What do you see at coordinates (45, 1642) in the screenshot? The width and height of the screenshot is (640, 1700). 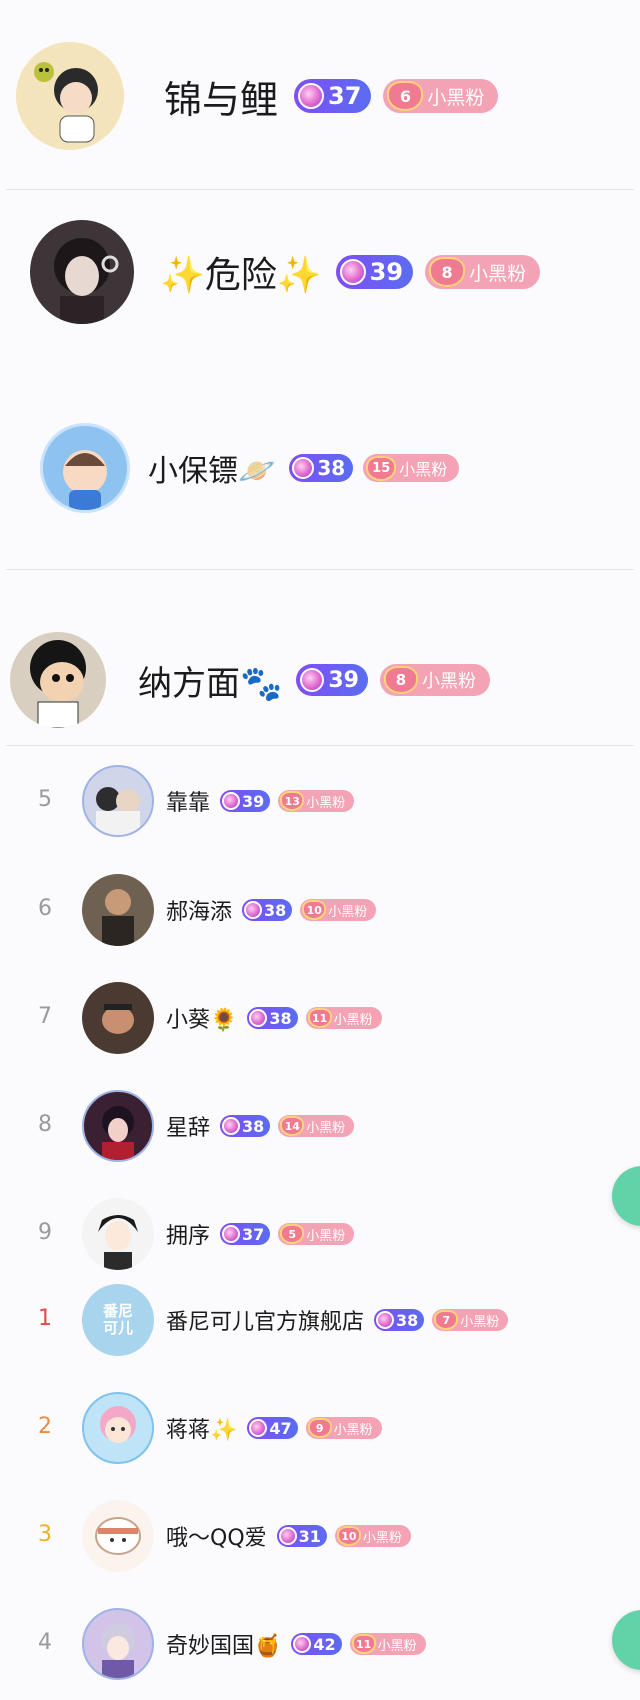 I see `rank-number: 4` at bounding box center [45, 1642].